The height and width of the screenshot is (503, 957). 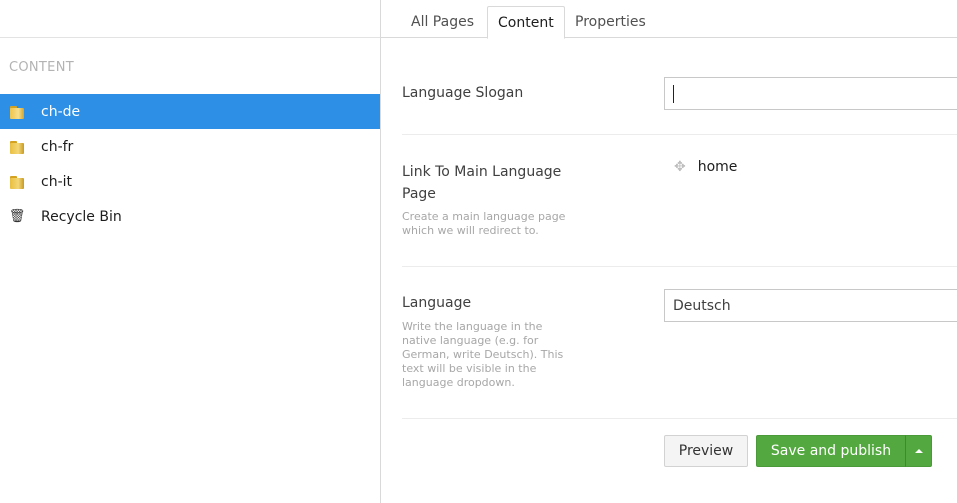 I want to click on property-label: Link To Main Language Page, so click(x=482, y=183).